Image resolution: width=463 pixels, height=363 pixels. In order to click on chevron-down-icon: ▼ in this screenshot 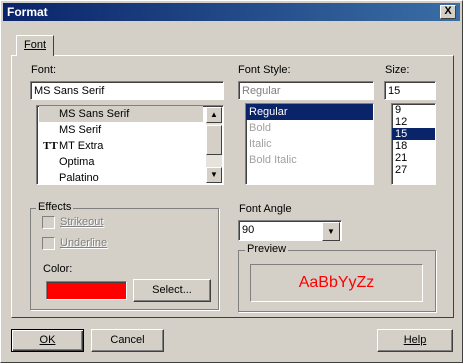, I will do `click(331, 231)`.